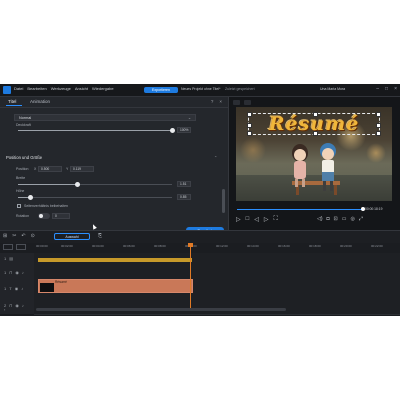 This screenshot has width=400, height=400. Describe the element at coordinates (161, 90) in the screenshot. I see `export-button: Exportieren` at that location.